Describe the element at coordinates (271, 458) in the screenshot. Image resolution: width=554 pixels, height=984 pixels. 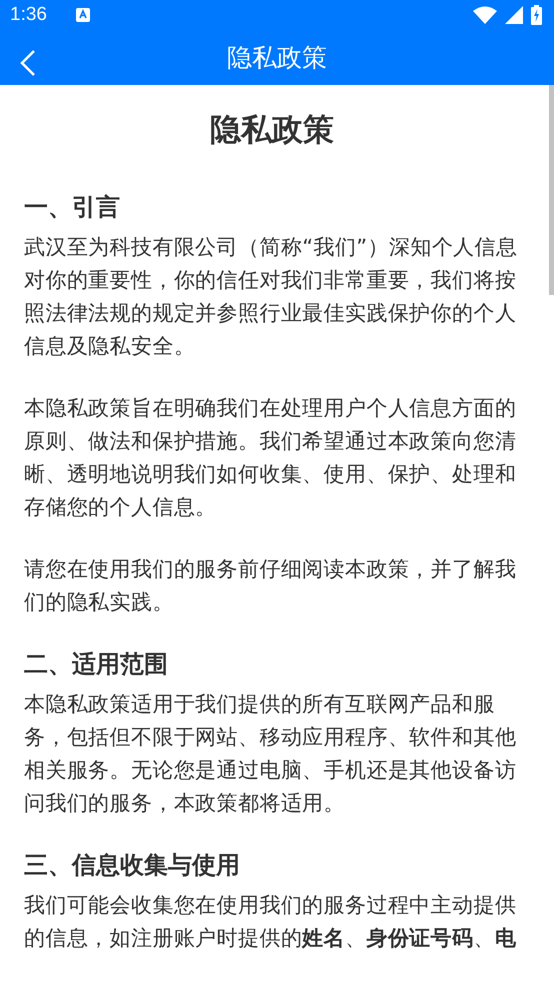
I see `paragraph: 本隐私政策旨在明确我们在处理用户个人信息方面的原则、做法和保护措施。我们希望通过本政策向您清晰、透明地说明我们如何收集、使用、保护、处理和存储您的个人信息。` at that location.